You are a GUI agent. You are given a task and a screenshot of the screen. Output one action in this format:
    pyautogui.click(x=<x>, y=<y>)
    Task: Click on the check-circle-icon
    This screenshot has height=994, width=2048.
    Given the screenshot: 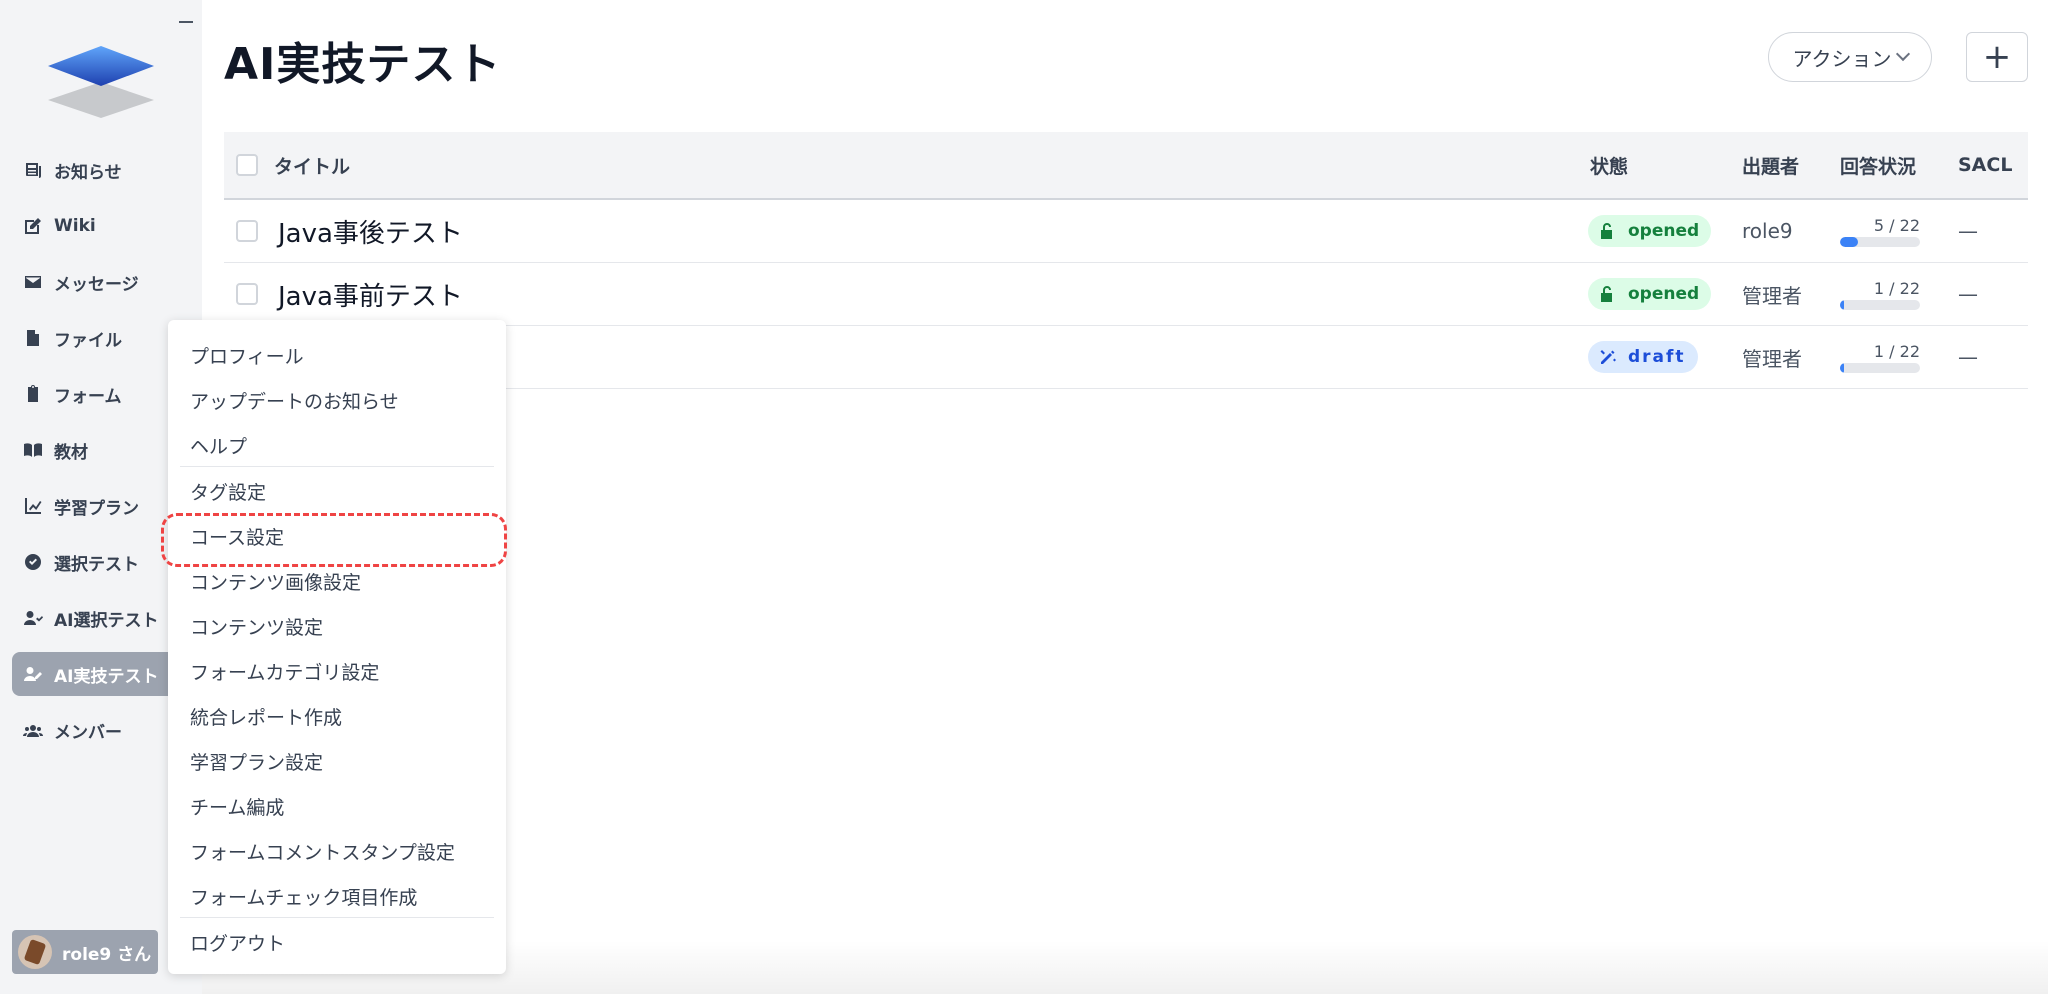 What is the action you would take?
    pyautogui.click(x=33, y=562)
    